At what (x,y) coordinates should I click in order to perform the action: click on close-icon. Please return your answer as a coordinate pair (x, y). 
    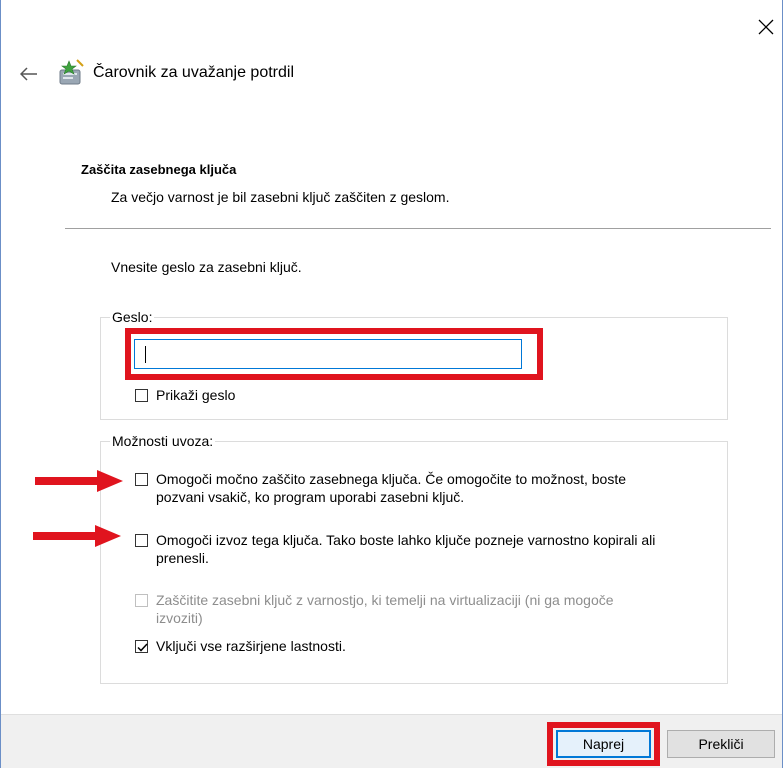
    Looking at the image, I should click on (766, 27).